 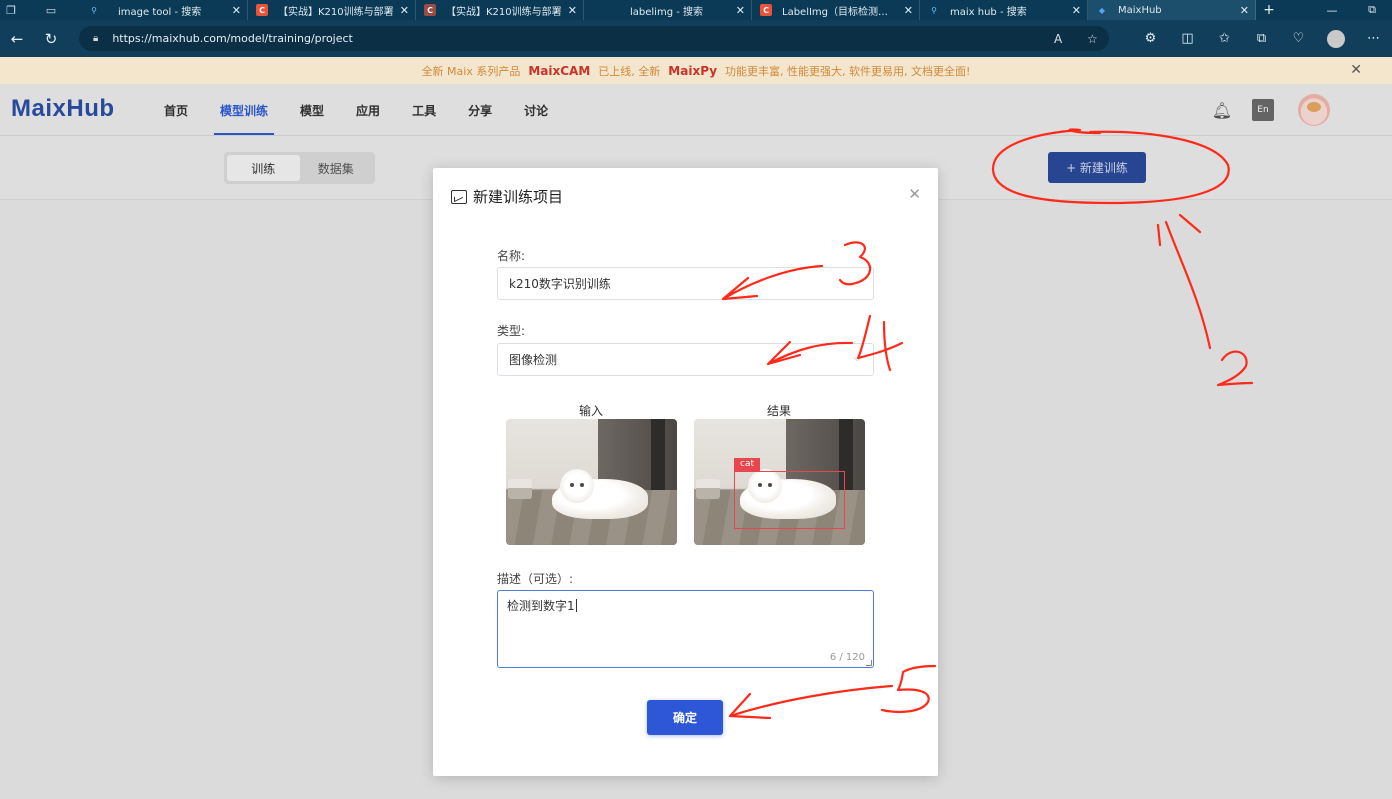 I want to click on char-count: 6 / 120, so click(x=847, y=657).